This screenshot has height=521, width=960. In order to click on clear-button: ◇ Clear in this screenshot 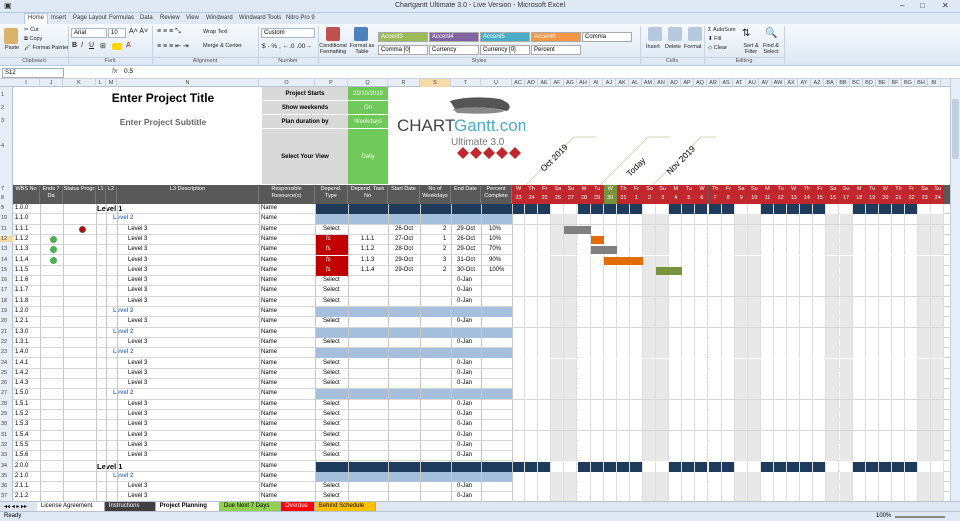, I will do `click(717, 48)`.